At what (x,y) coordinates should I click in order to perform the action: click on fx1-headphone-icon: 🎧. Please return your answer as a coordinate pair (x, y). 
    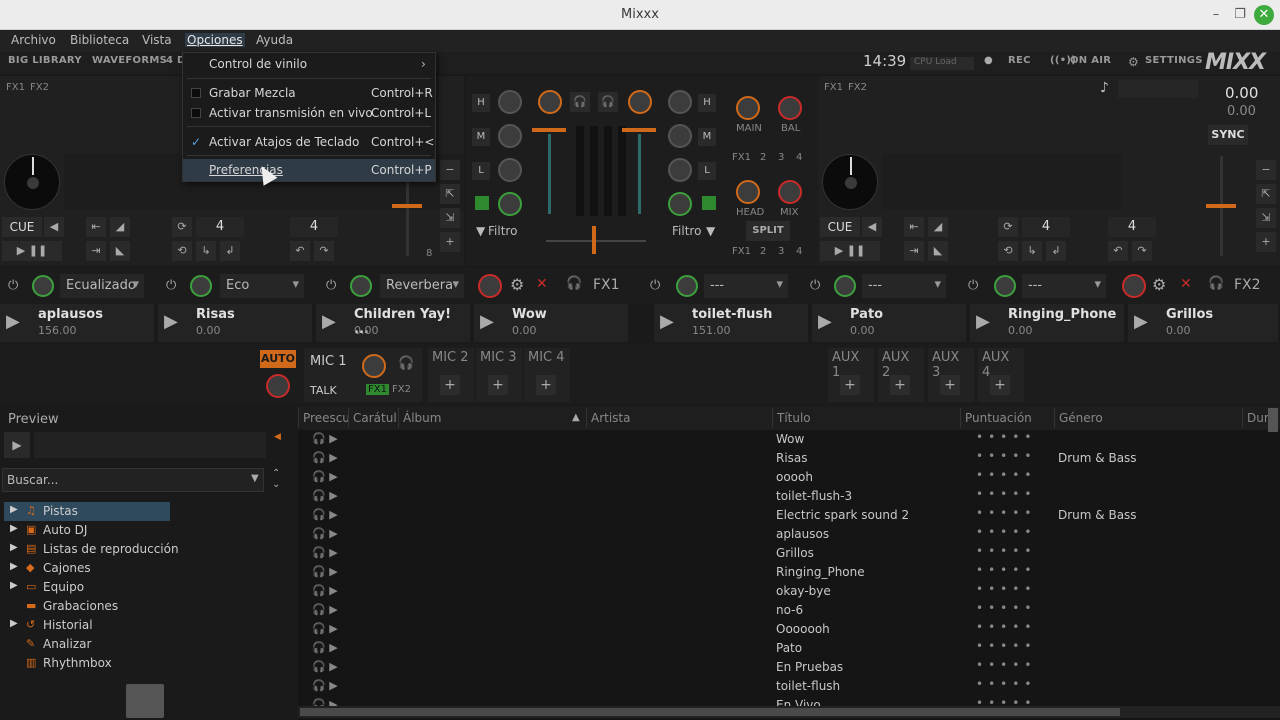
    Looking at the image, I should click on (574, 283).